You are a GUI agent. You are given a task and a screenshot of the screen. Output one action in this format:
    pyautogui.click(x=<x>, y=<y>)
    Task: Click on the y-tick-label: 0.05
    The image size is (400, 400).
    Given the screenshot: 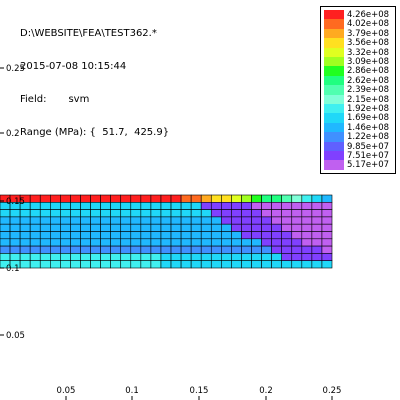 What is the action you would take?
    pyautogui.click(x=15, y=336)
    